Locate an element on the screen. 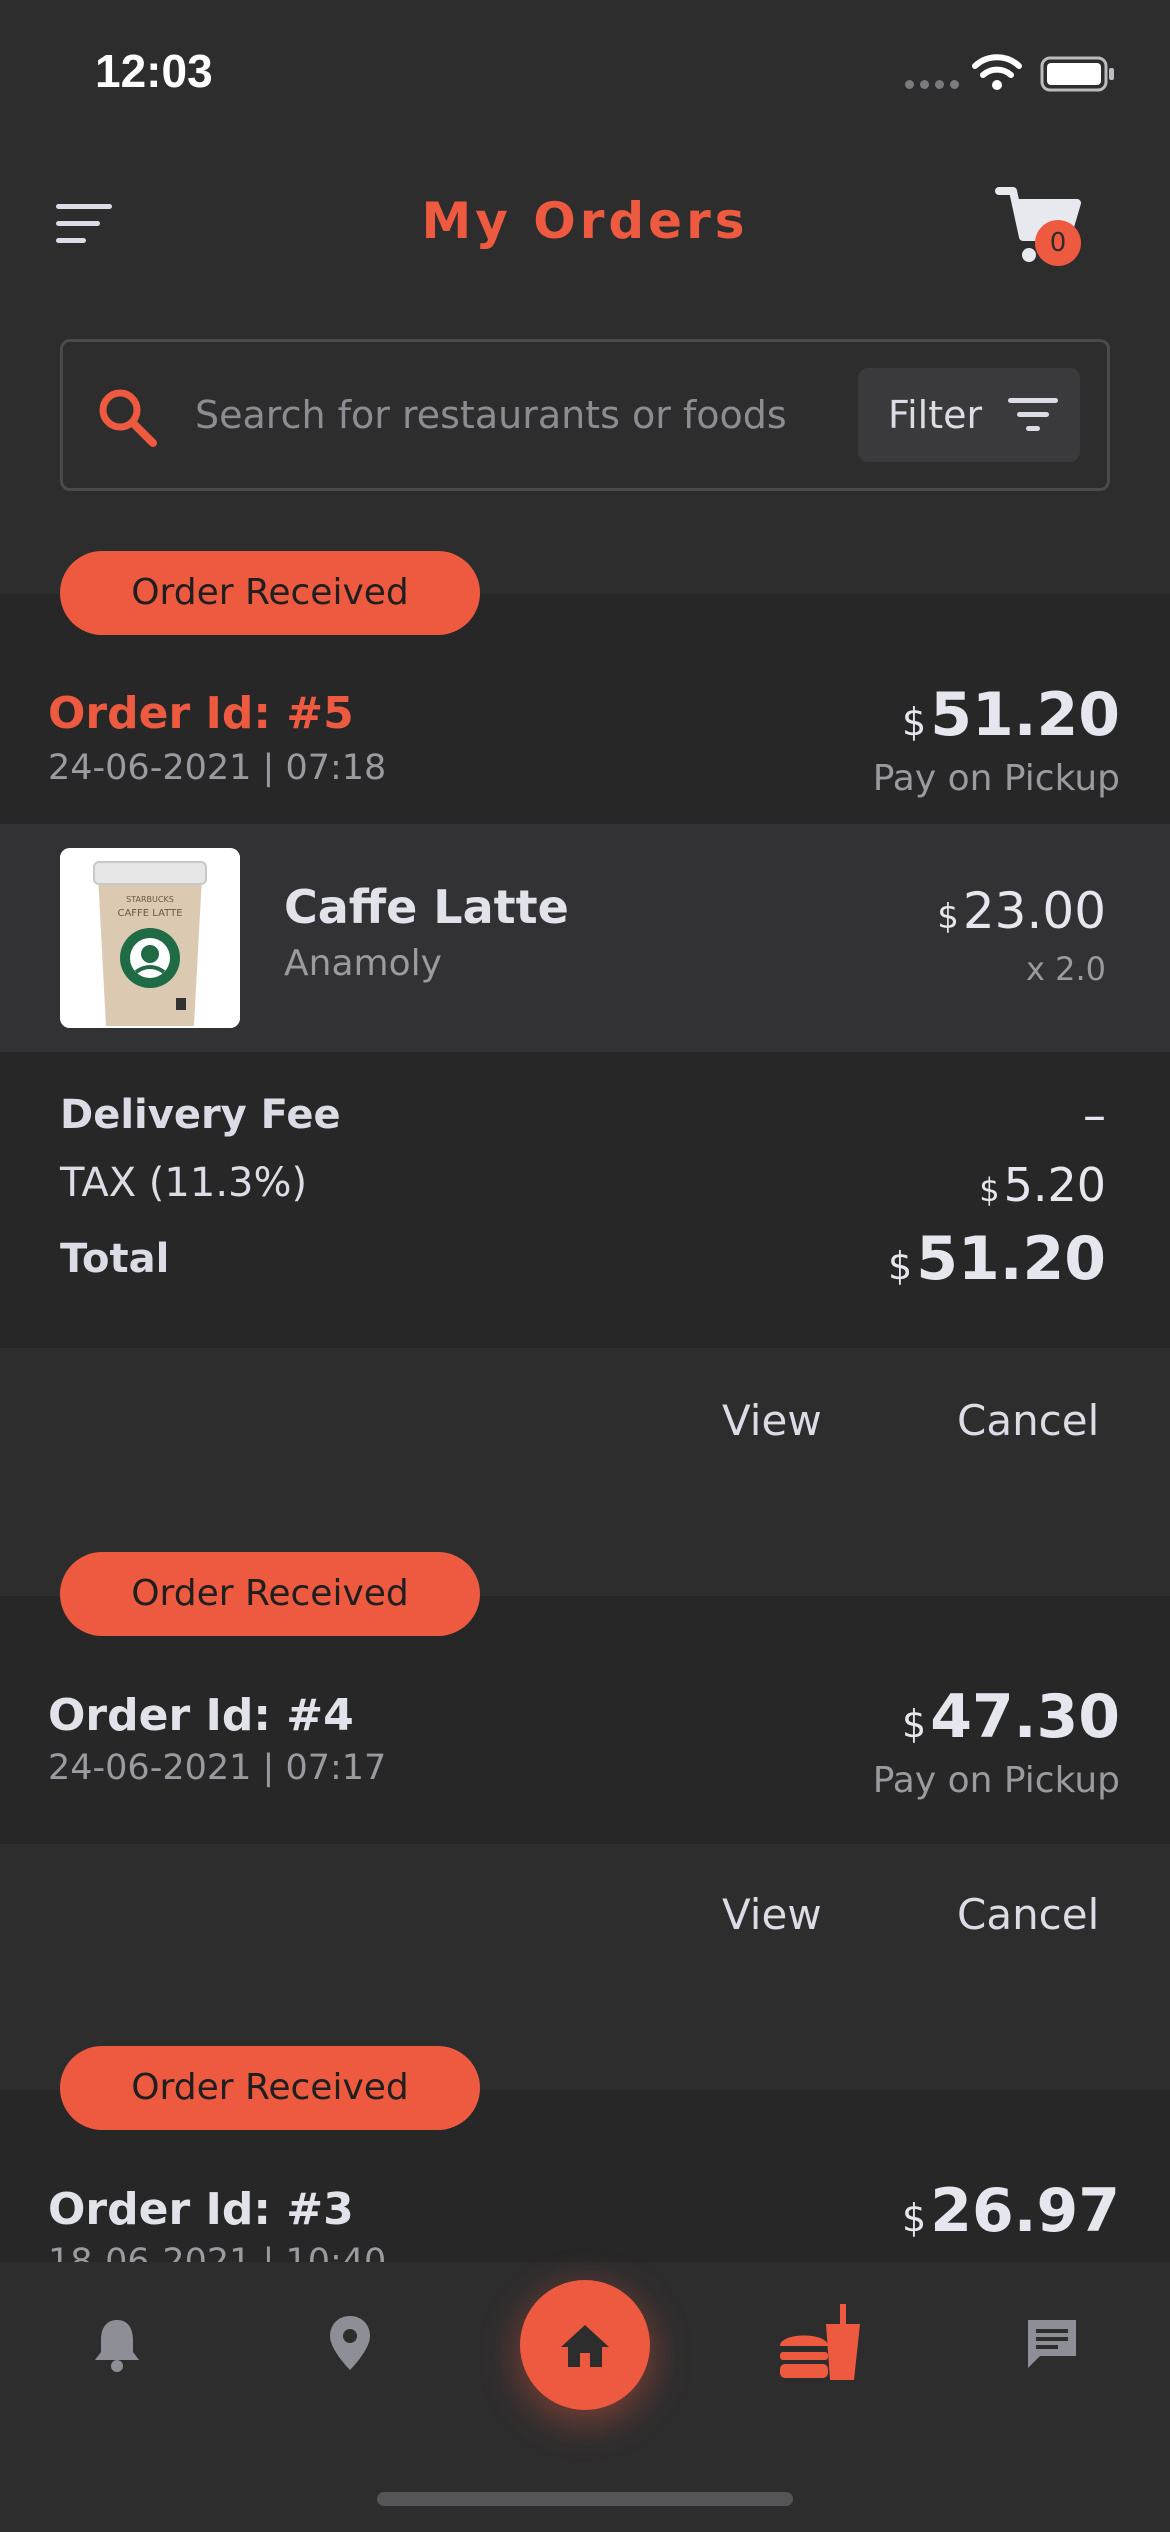 This screenshot has width=1170, height=2532. order-id: Order Id: #5 is located at coordinates (201, 713).